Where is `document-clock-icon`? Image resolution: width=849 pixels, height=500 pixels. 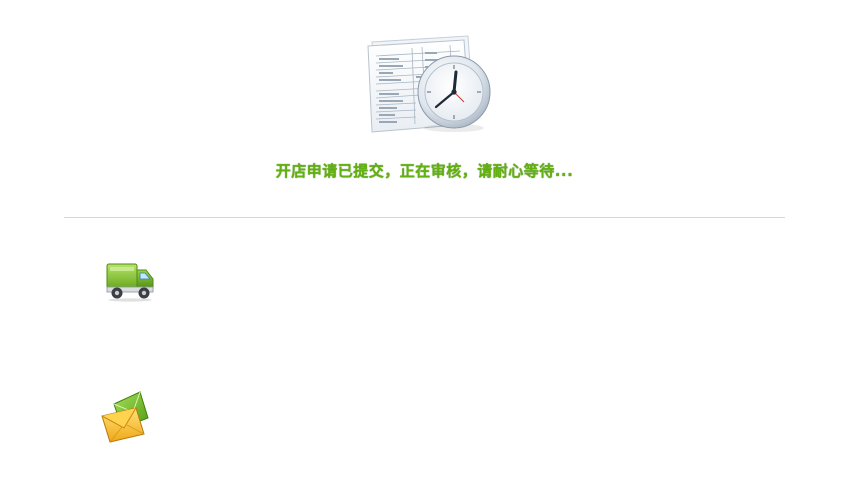
document-clock-icon is located at coordinates (429, 84).